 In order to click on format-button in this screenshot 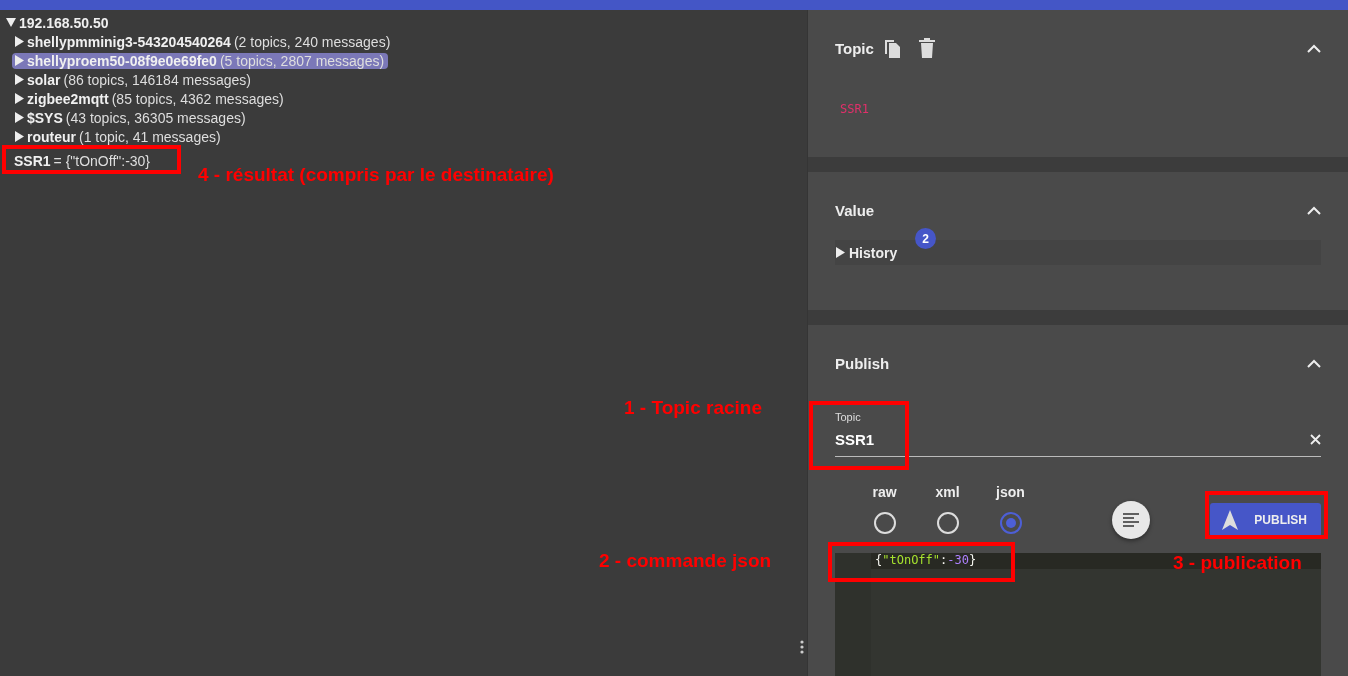, I will do `click(1131, 520)`.